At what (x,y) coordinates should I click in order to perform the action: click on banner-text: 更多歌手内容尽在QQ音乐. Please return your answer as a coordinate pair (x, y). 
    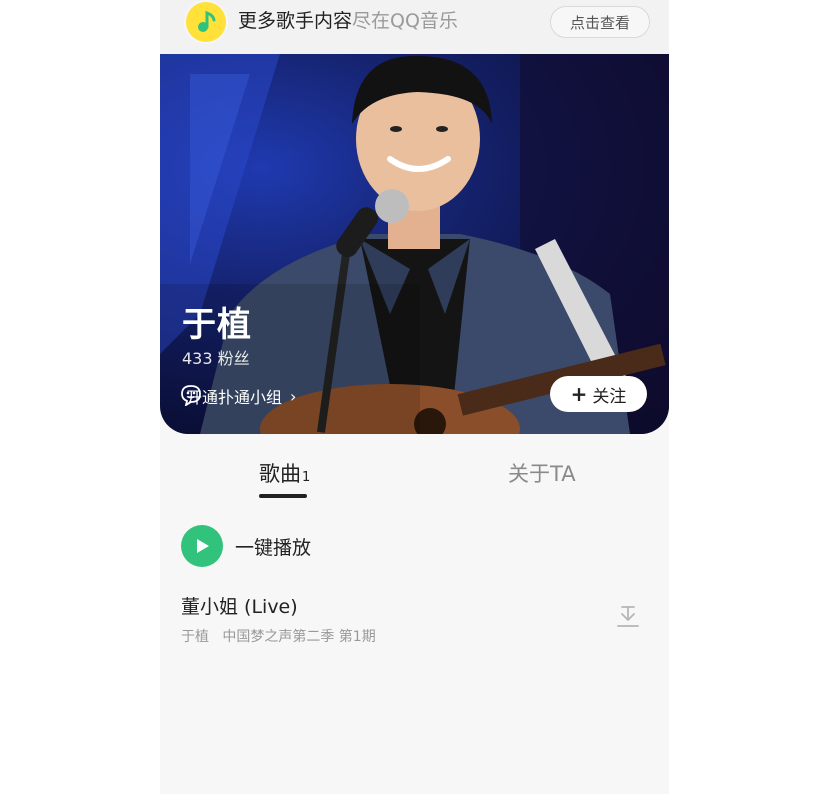
    Looking at the image, I should click on (348, 21).